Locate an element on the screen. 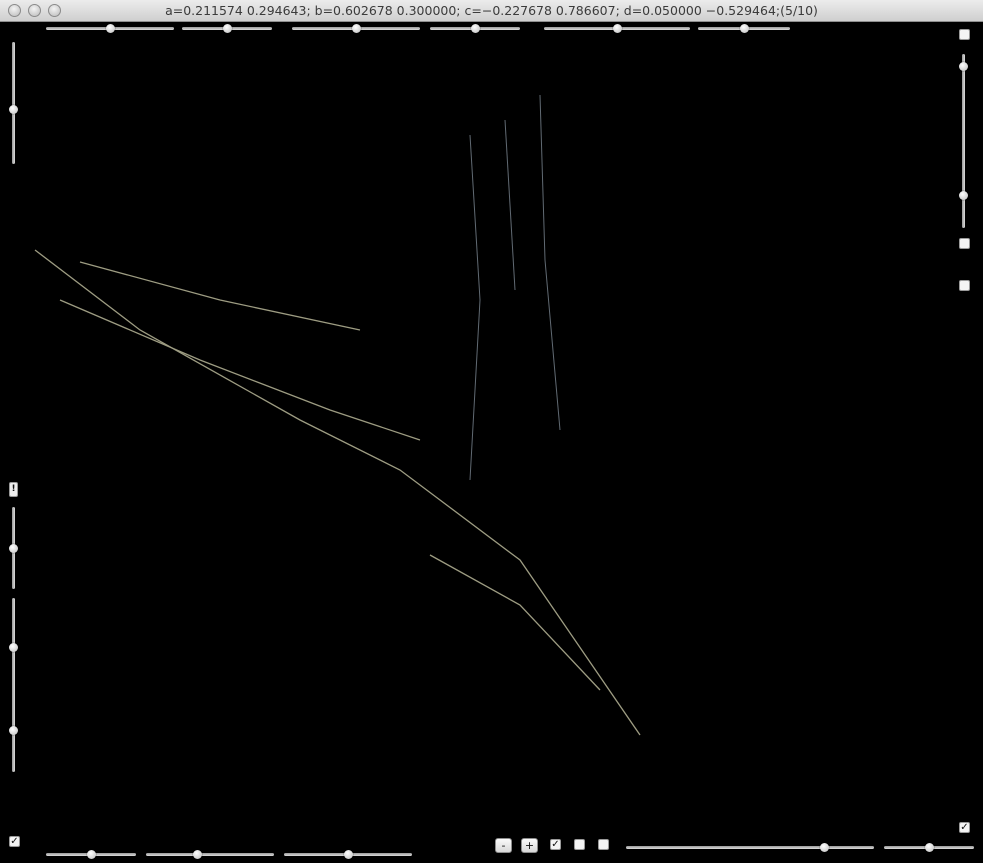 This screenshot has height=863, width=983. bottom-slider-5-knob is located at coordinates (929, 847).